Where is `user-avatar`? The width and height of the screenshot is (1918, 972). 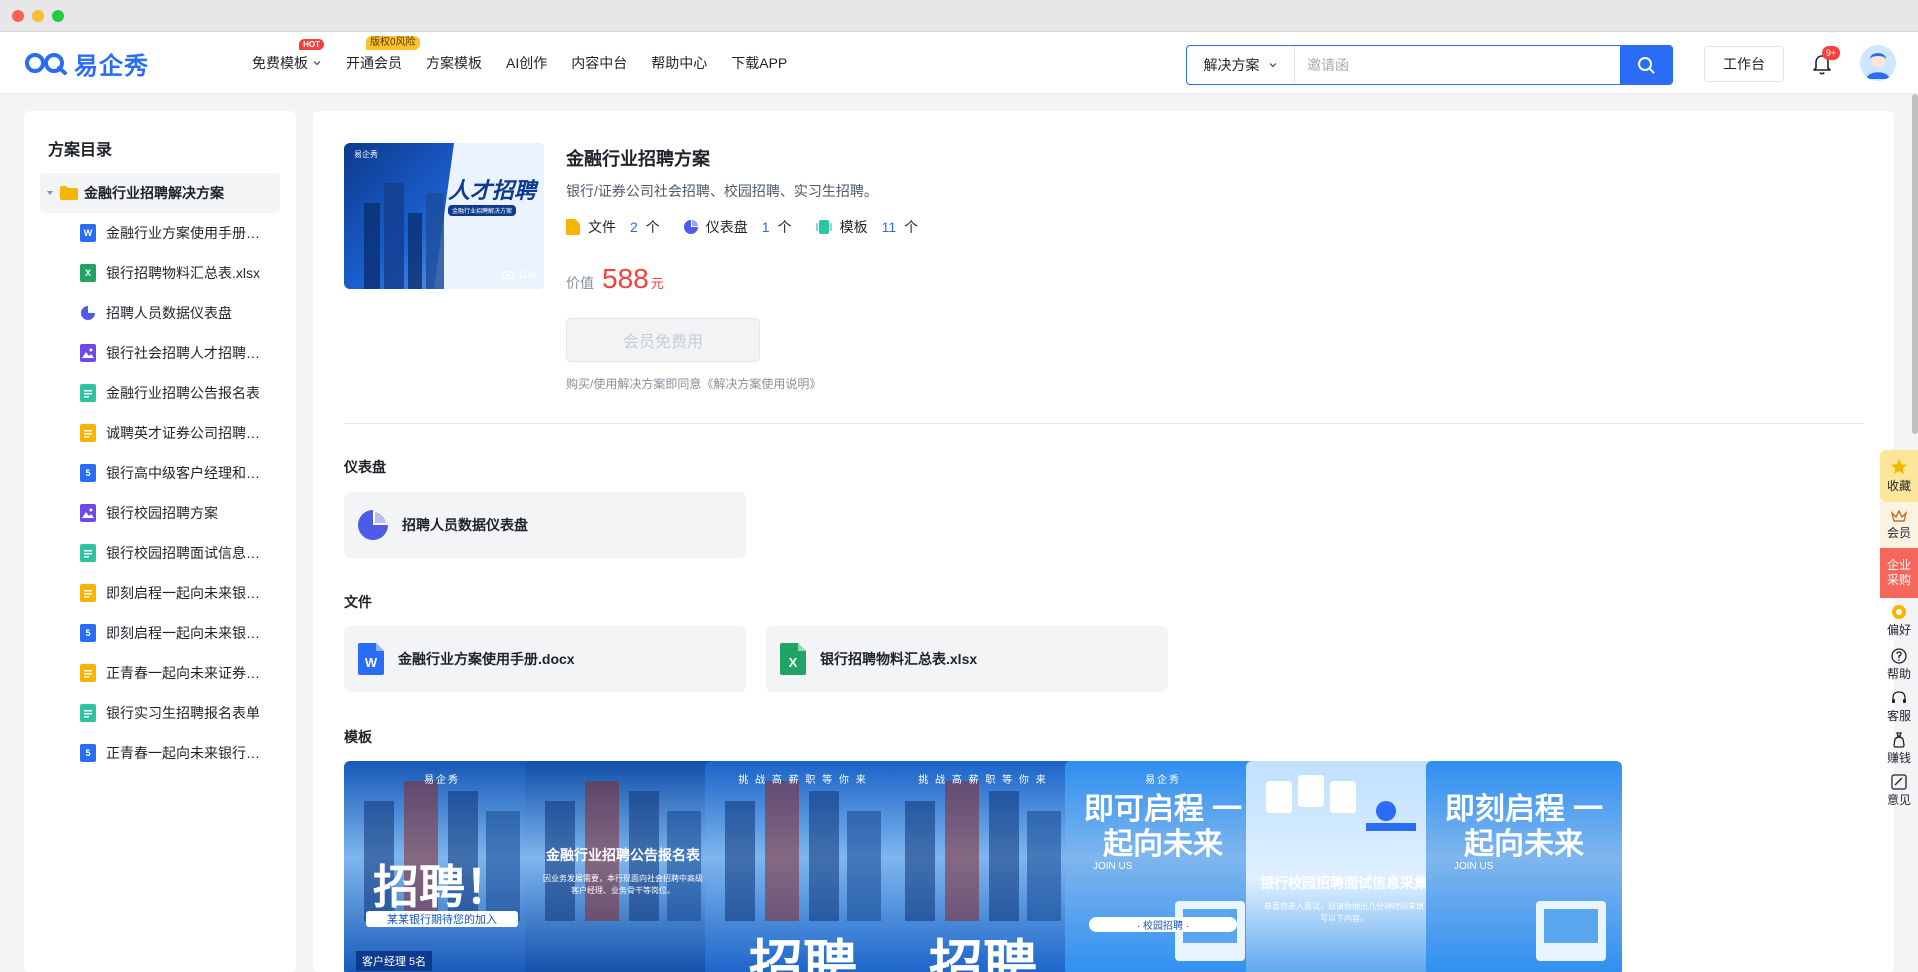 user-avatar is located at coordinates (1878, 63).